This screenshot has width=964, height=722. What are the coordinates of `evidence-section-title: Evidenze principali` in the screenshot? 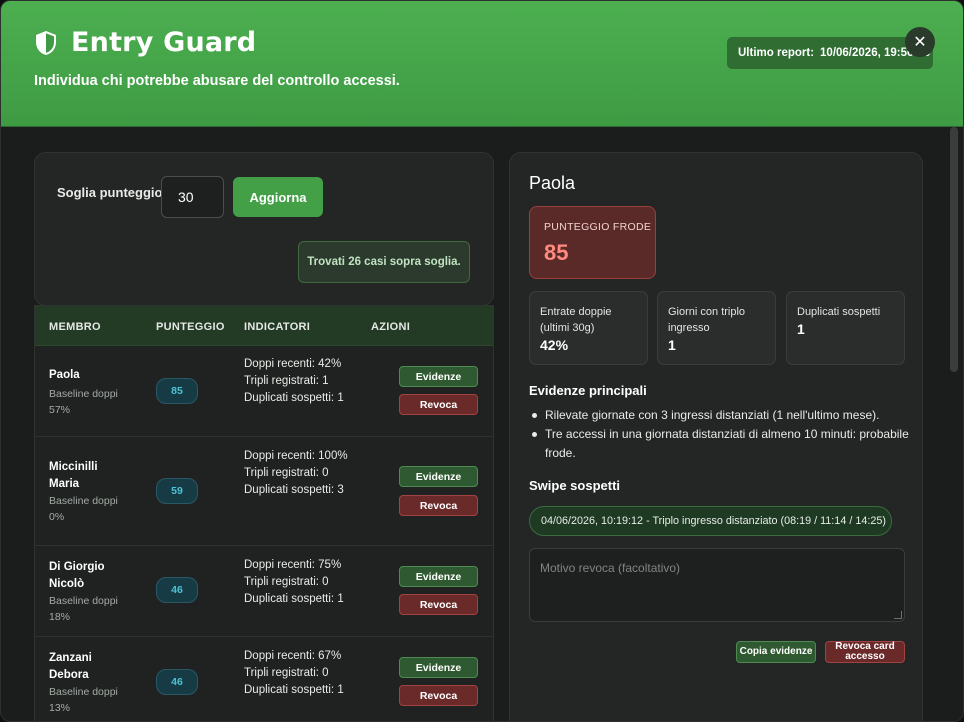 It's located at (588, 390).